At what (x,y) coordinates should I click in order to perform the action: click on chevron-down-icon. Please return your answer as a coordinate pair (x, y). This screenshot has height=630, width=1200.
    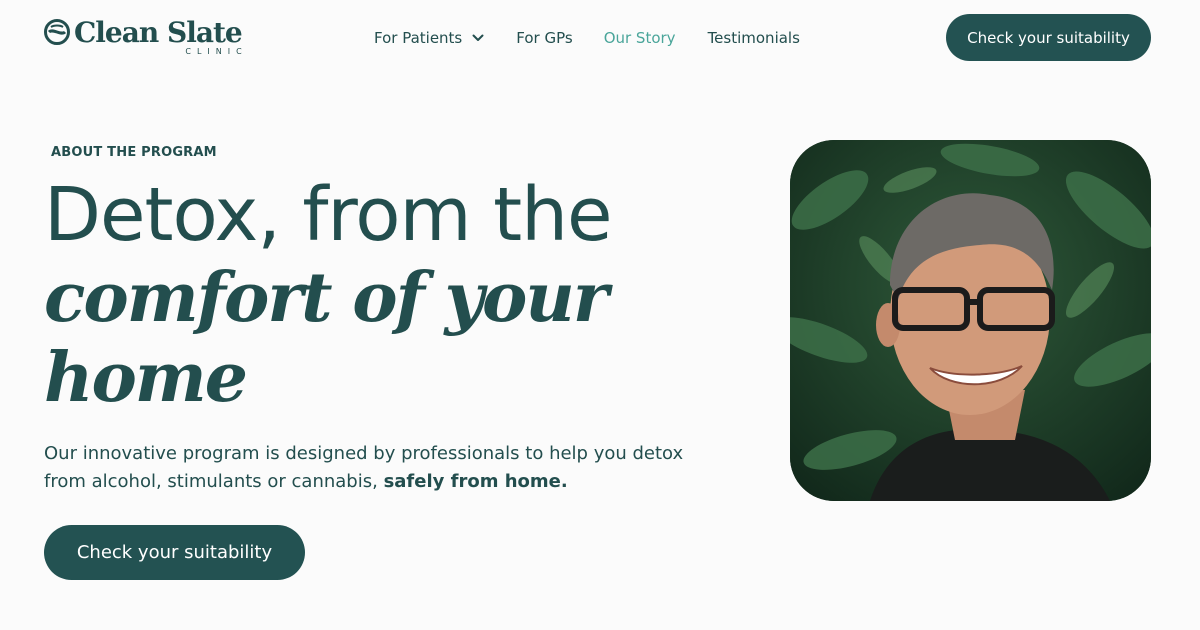
    Looking at the image, I should click on (478, 37).